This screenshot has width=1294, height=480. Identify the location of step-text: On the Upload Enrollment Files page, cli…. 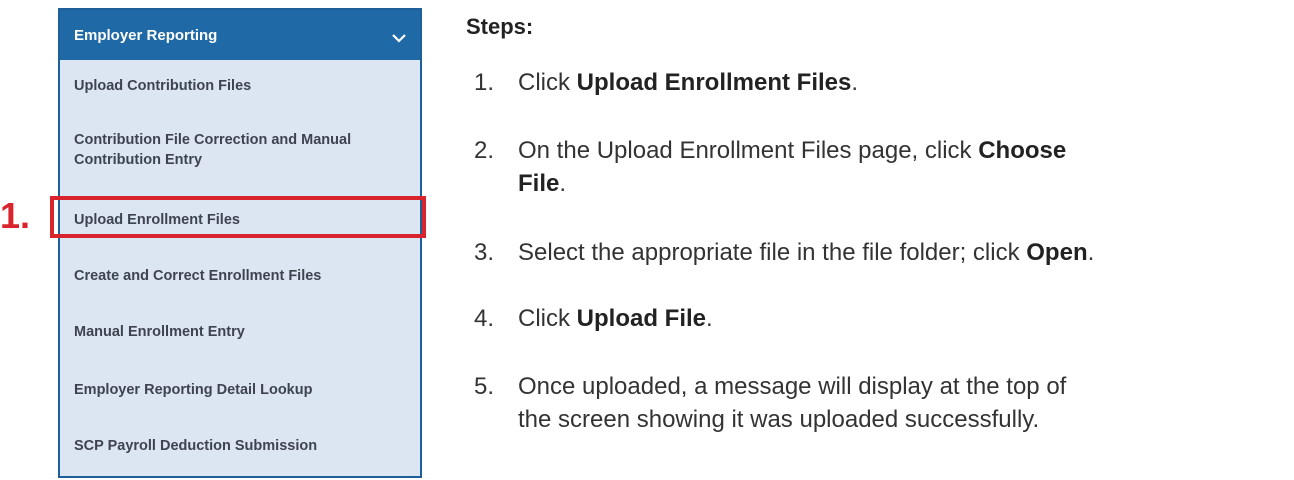
(748, 150).